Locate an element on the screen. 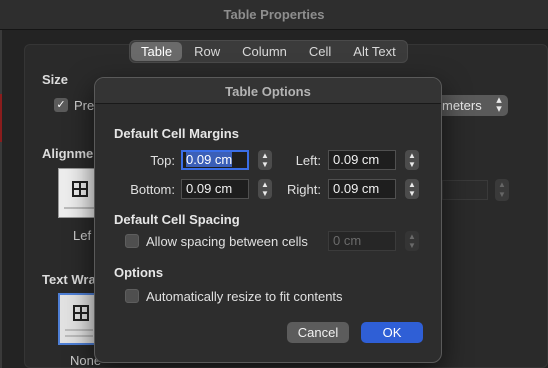  ok-button: OK is located at coordinates (392, 332).